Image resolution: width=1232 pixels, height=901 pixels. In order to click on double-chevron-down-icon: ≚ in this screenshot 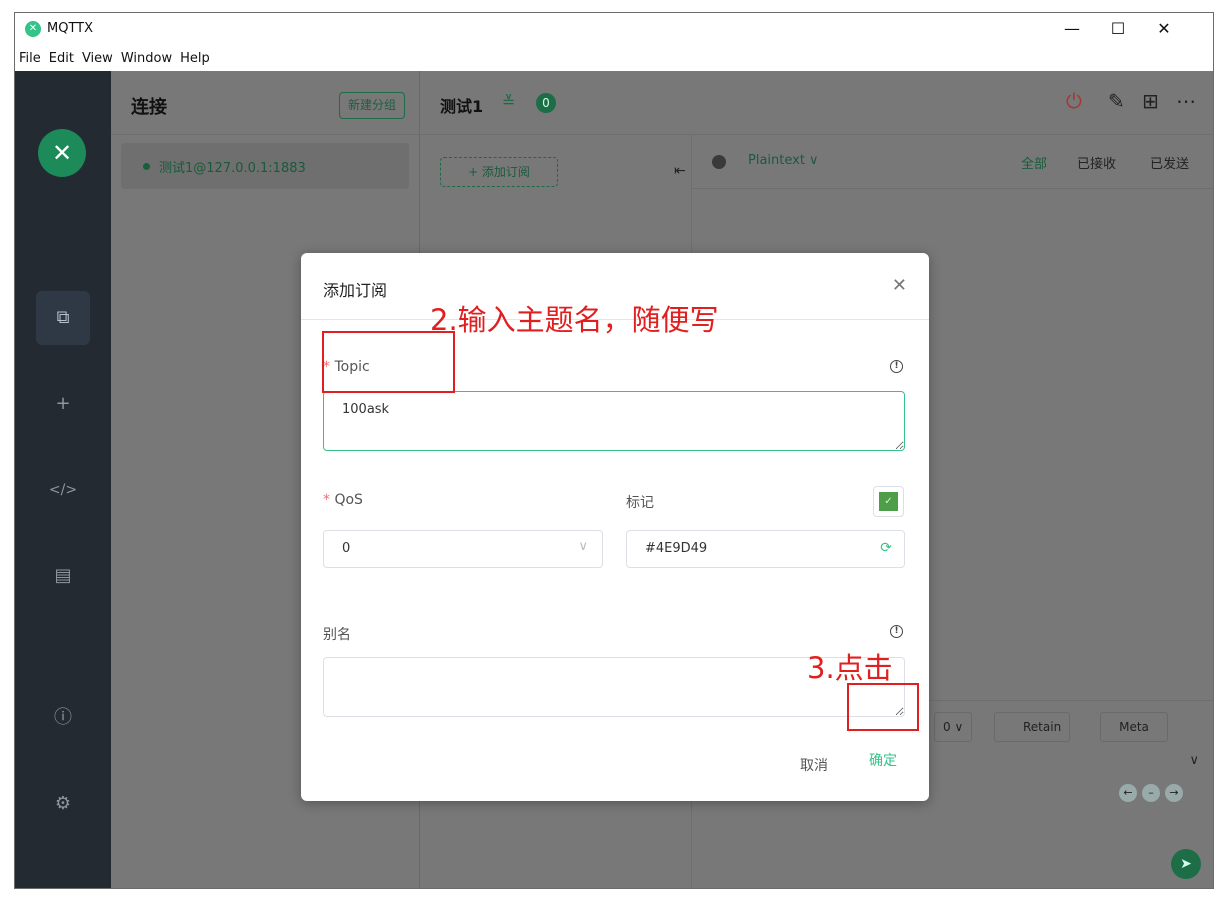, I will do `click(508, 101)`.